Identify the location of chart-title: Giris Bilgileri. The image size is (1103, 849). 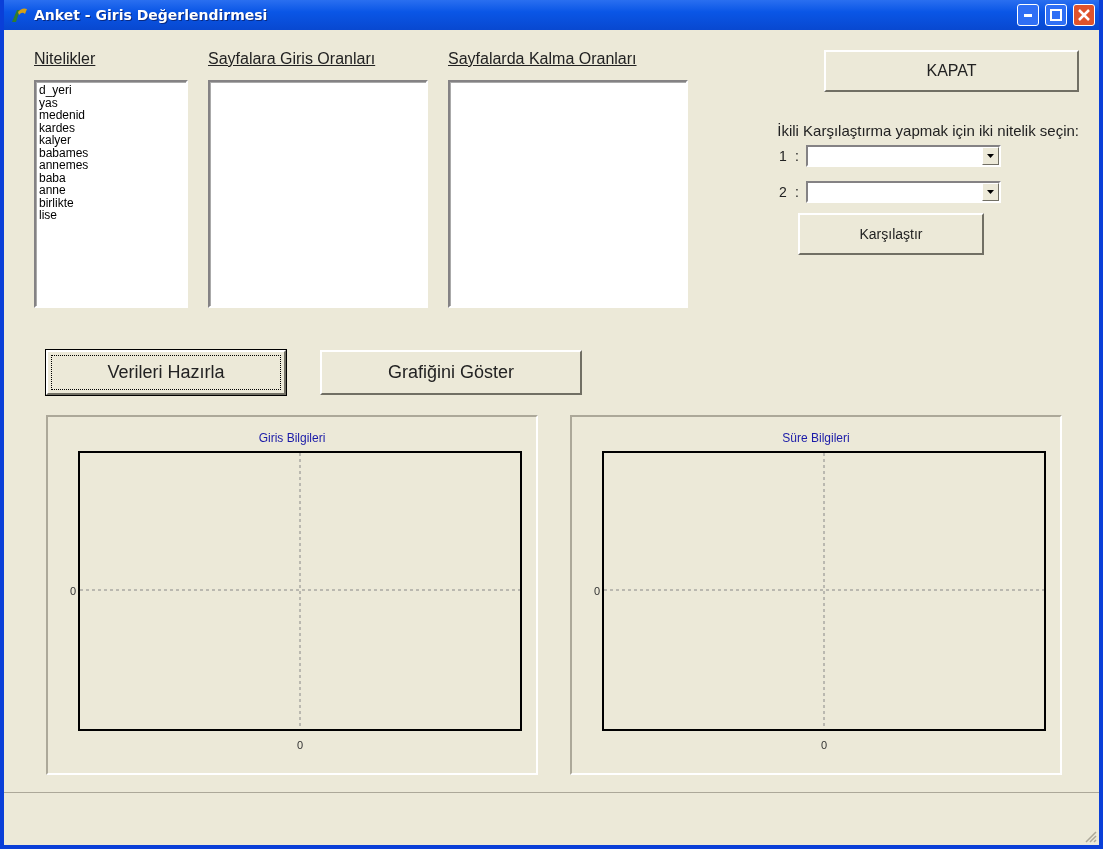
(292, 438).